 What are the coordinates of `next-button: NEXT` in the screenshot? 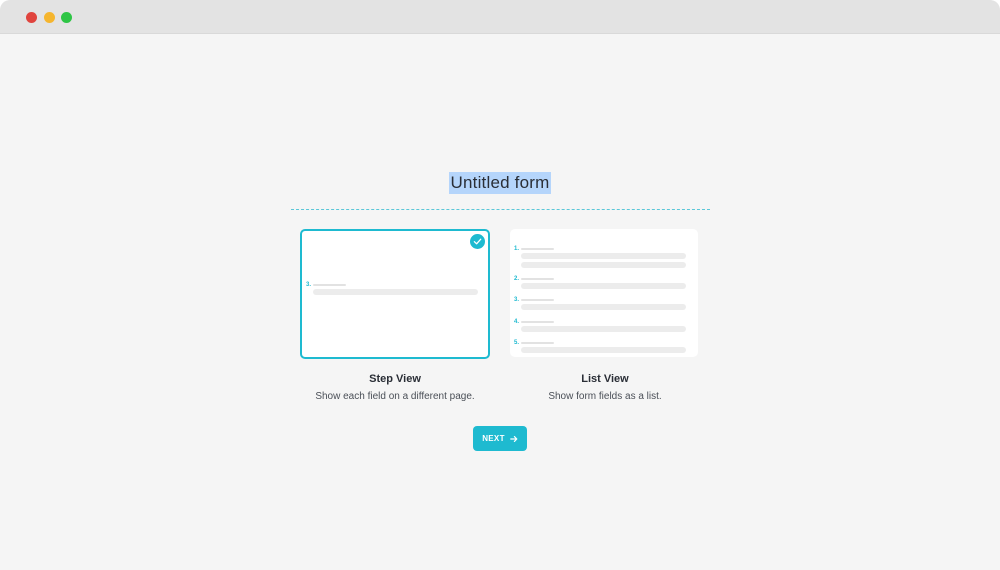 It's located at (500, 438).